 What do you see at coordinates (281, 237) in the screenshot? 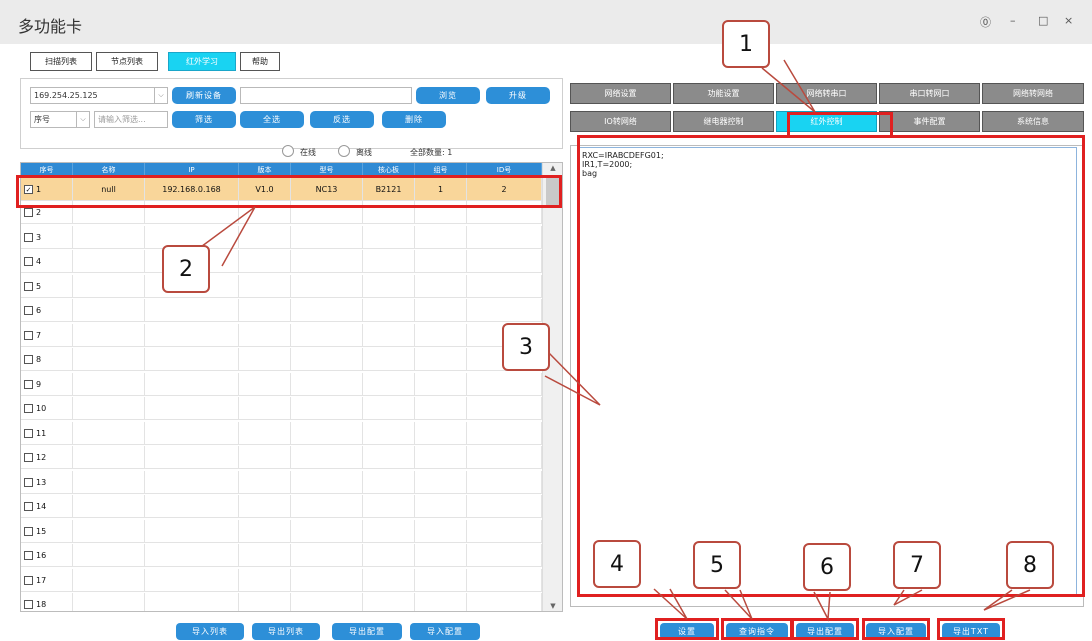
I see `table-row: 3` at bounding box center [281, 237].